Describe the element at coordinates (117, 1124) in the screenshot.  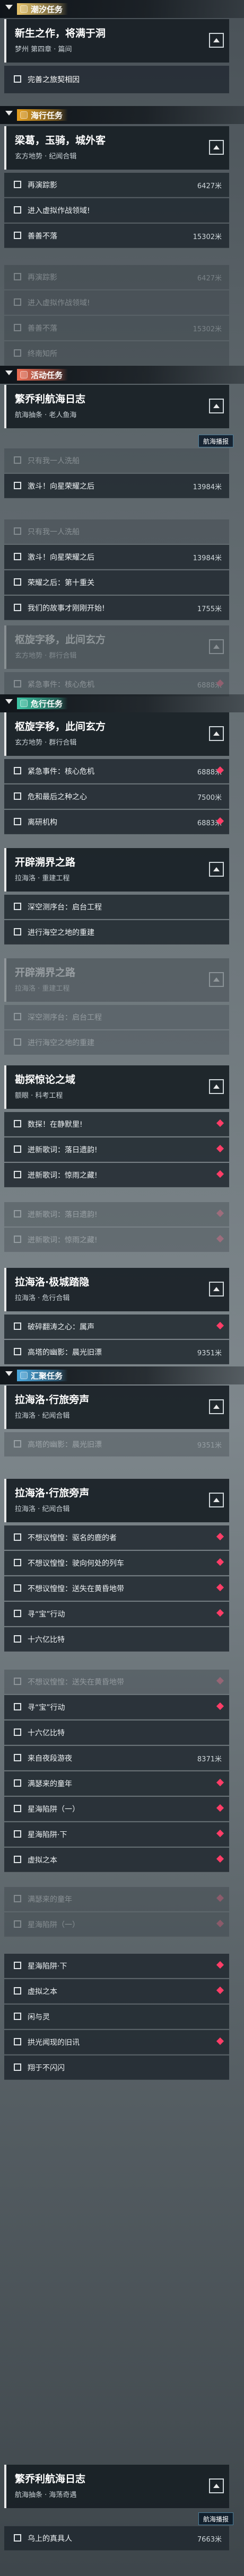
I see `objective-row: 数探！在静默里!` at that location.